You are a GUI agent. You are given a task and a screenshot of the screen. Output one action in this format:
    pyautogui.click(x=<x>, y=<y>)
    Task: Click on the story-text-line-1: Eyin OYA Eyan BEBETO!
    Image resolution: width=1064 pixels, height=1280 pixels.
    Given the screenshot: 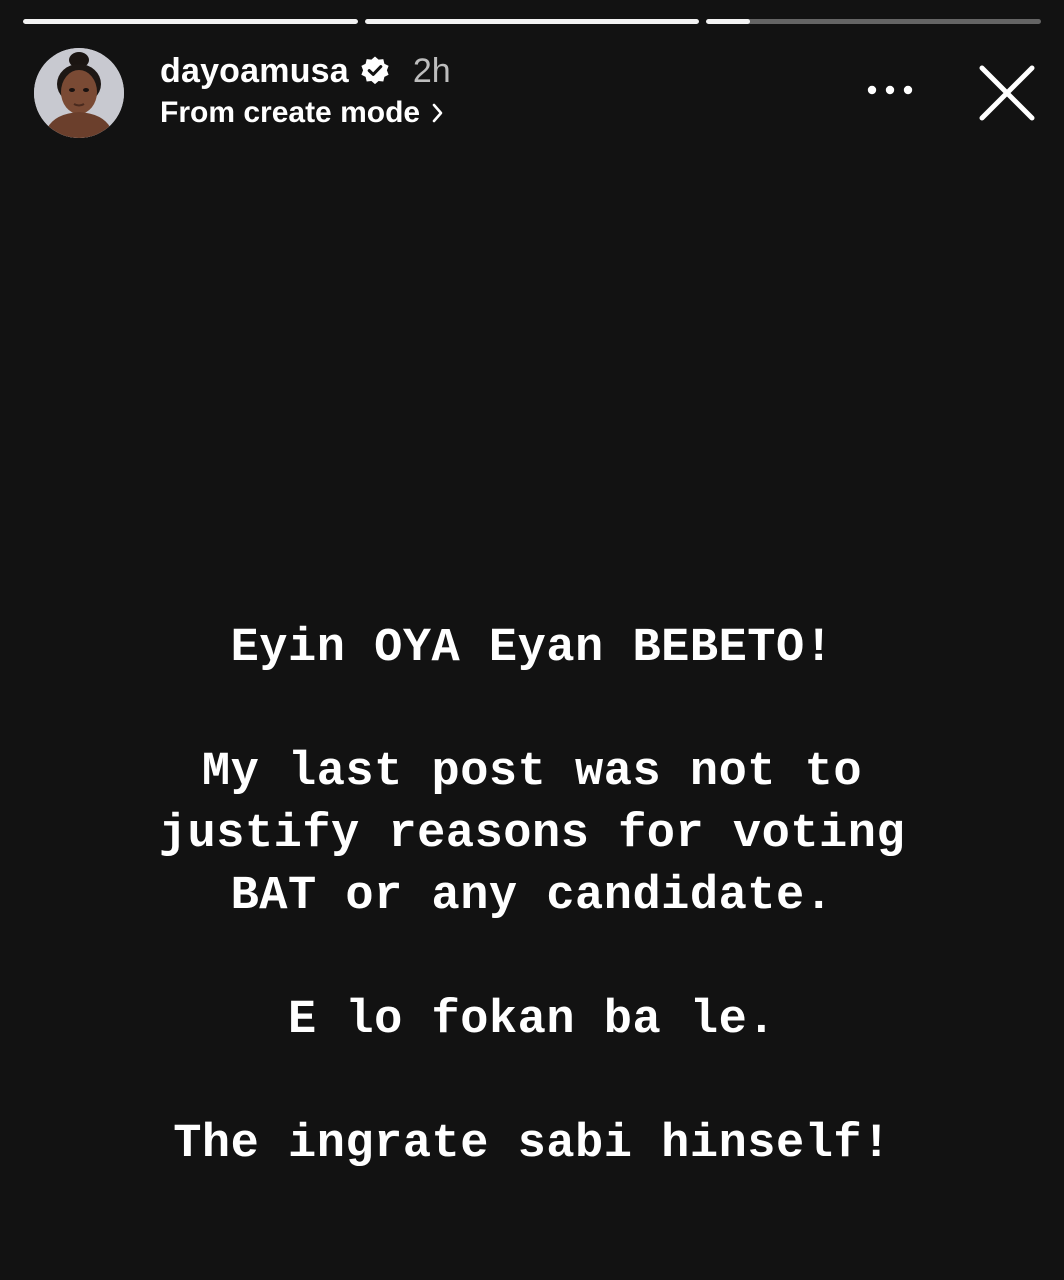 What is the action you would take?
    pyautogui.click(x=532, y=648)
    